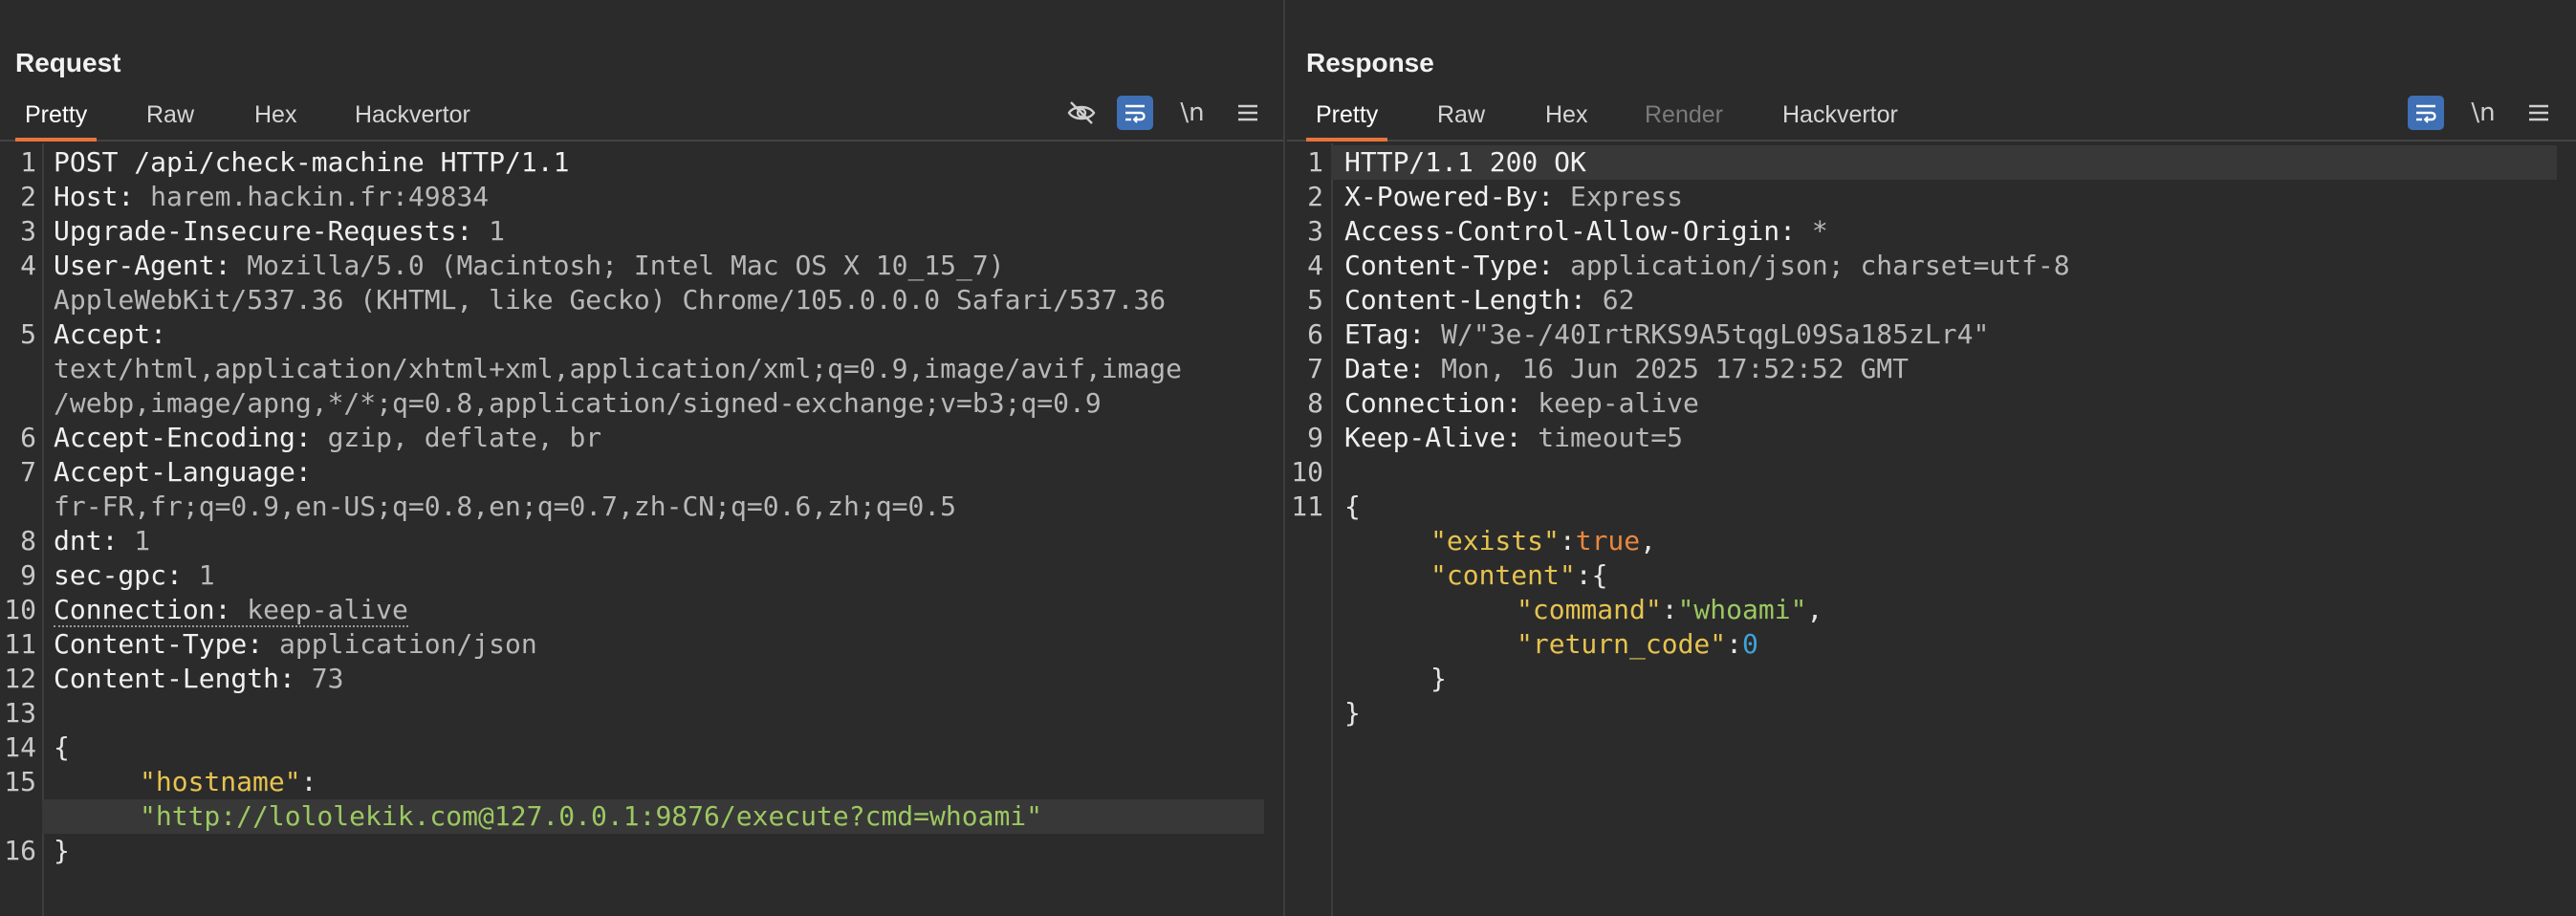 The height and width of the screenshot is (916, 2576). What do you see at coordinates (319, 609) in the screenshot?
I see `header-value: keep-alive` at bounding box center [319, 609].